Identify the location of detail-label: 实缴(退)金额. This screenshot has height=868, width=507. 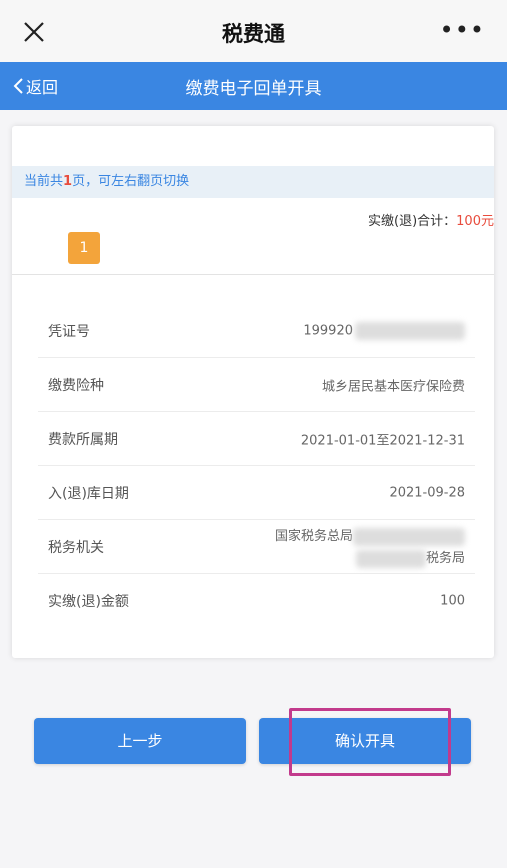
(88, 602).